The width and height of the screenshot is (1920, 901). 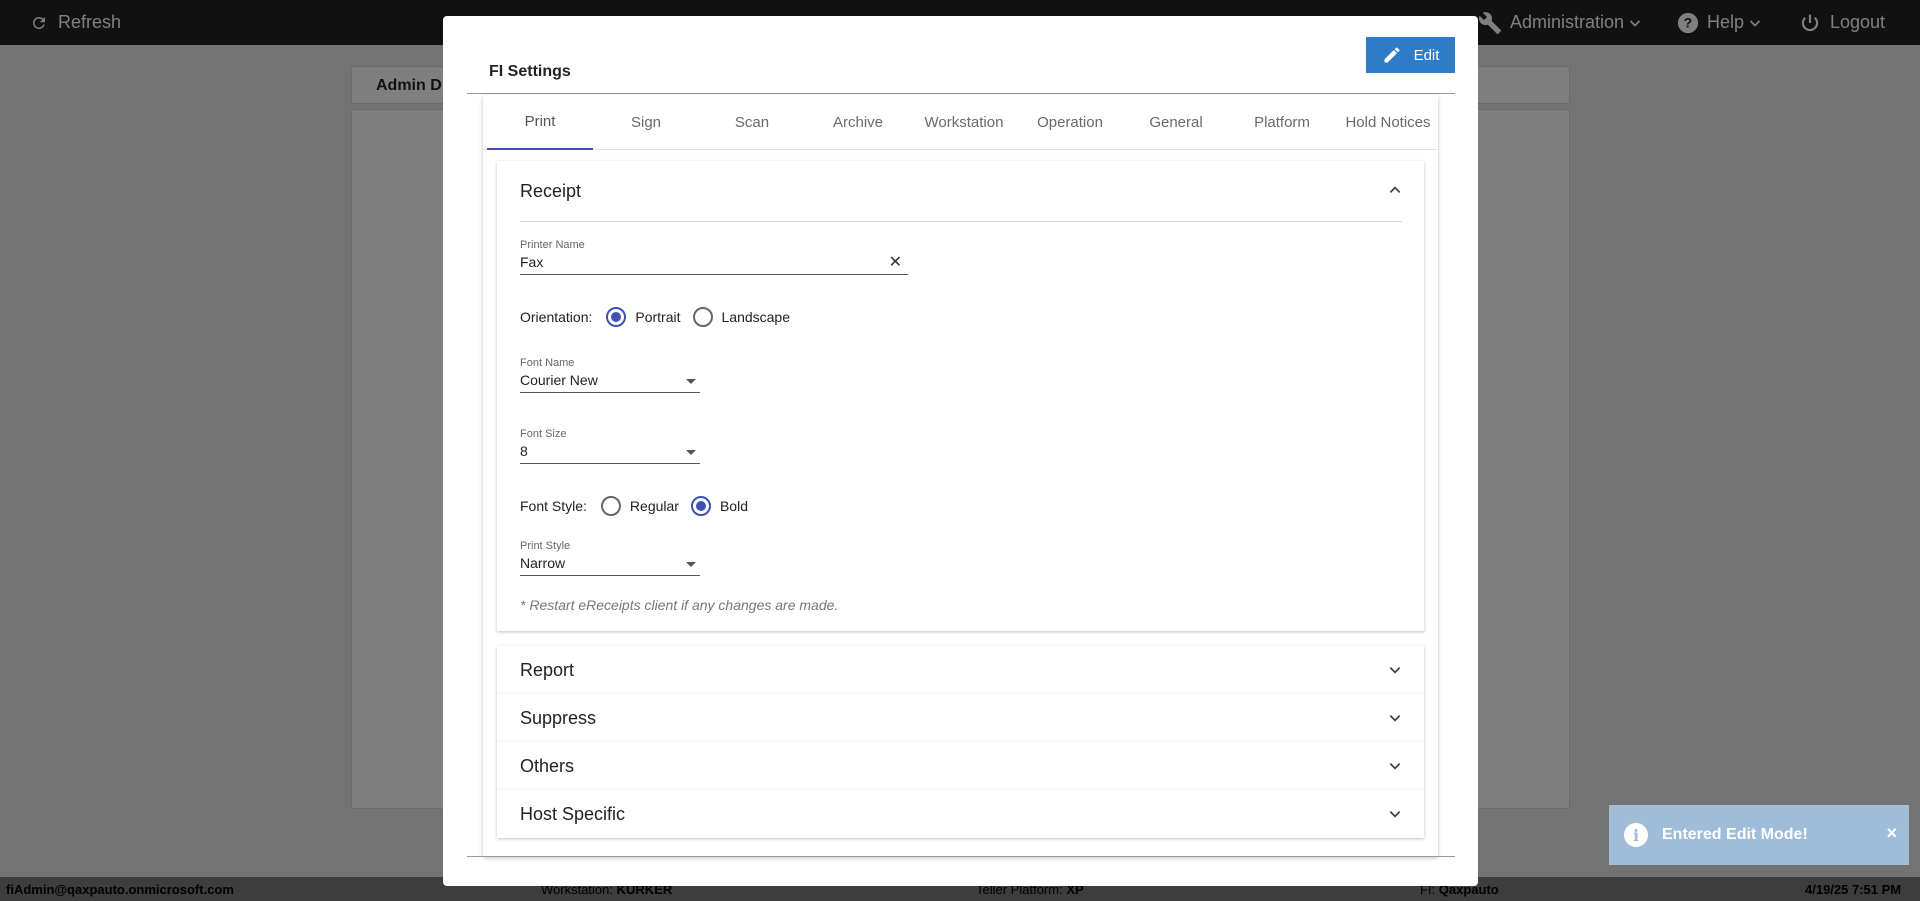 I want to click on toast-message: Entered Edit Mode!, so click(x=1735, y=834).